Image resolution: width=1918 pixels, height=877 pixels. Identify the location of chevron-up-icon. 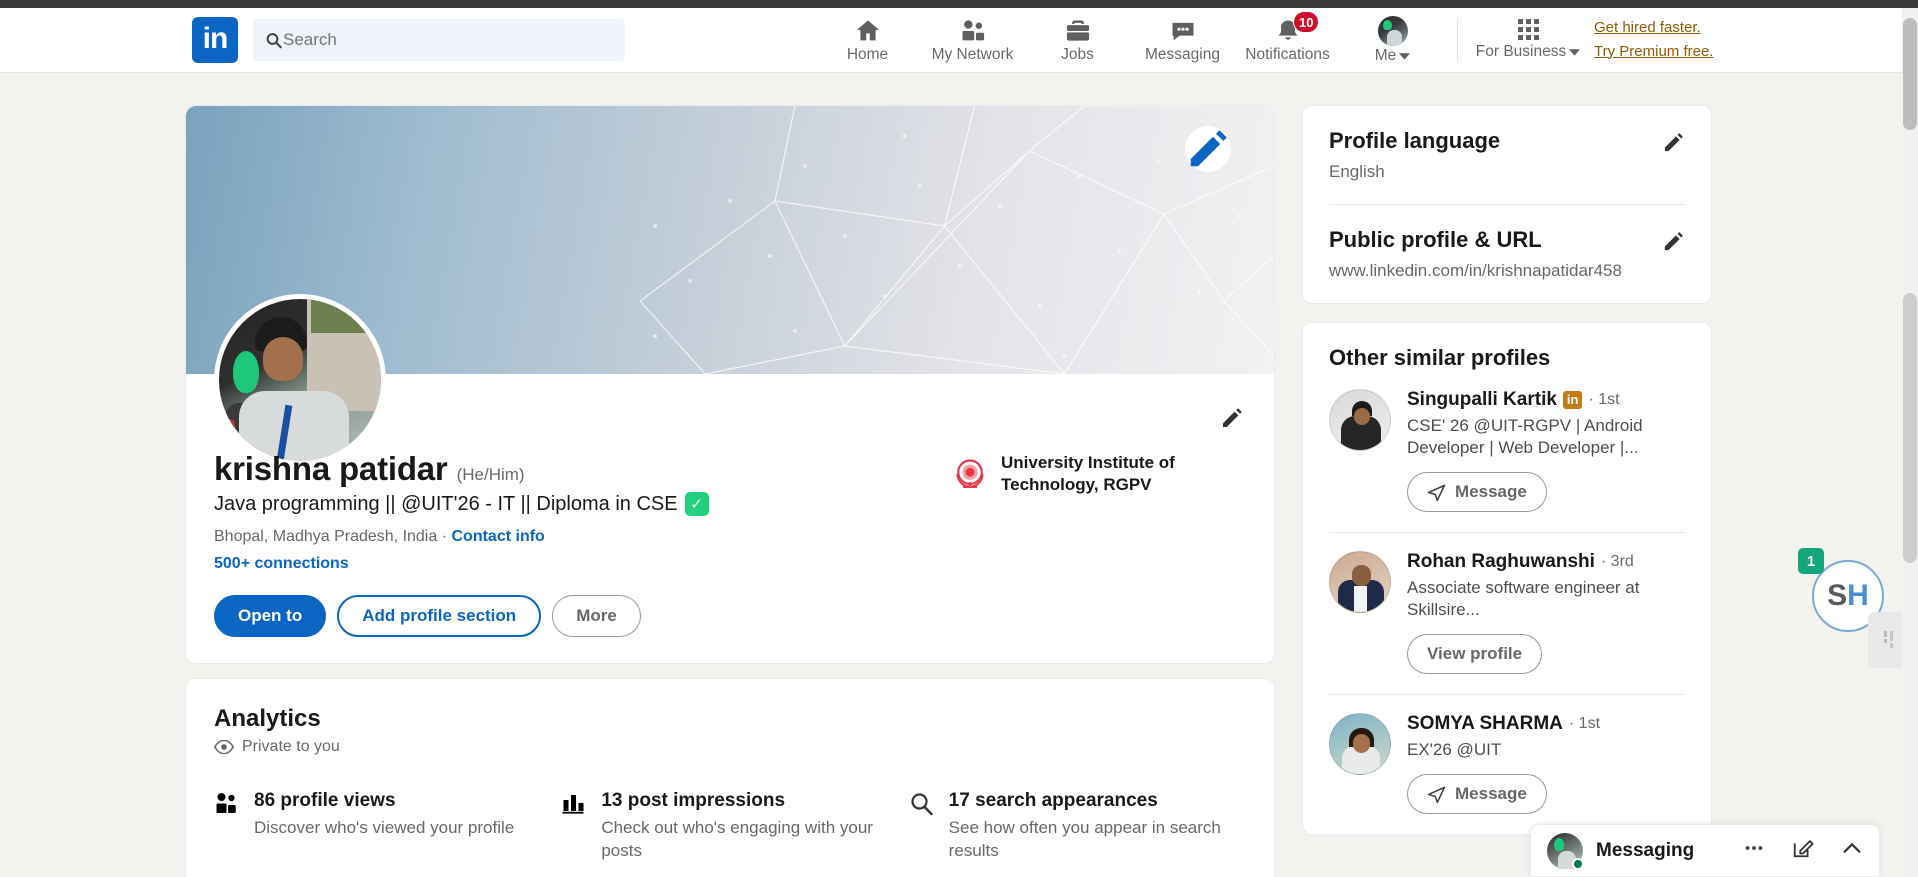
(1852, 847).